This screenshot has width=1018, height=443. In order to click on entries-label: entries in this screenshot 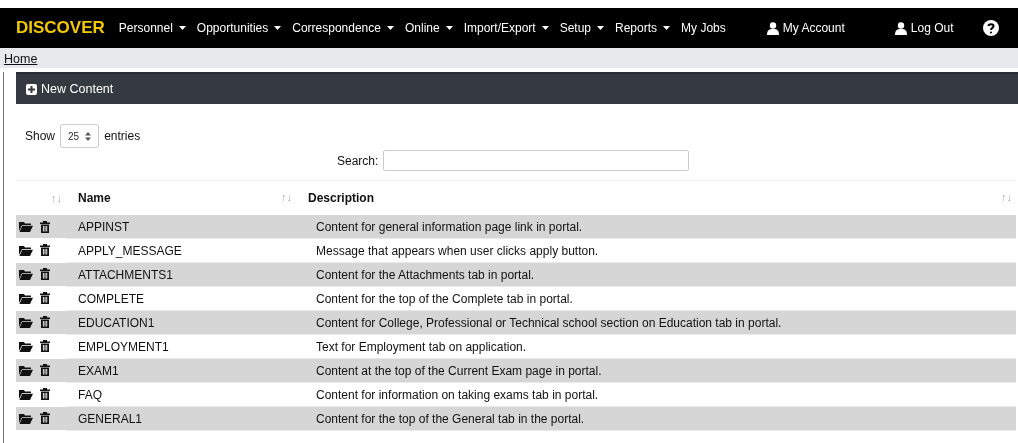, I will do `click(122, 136)`.